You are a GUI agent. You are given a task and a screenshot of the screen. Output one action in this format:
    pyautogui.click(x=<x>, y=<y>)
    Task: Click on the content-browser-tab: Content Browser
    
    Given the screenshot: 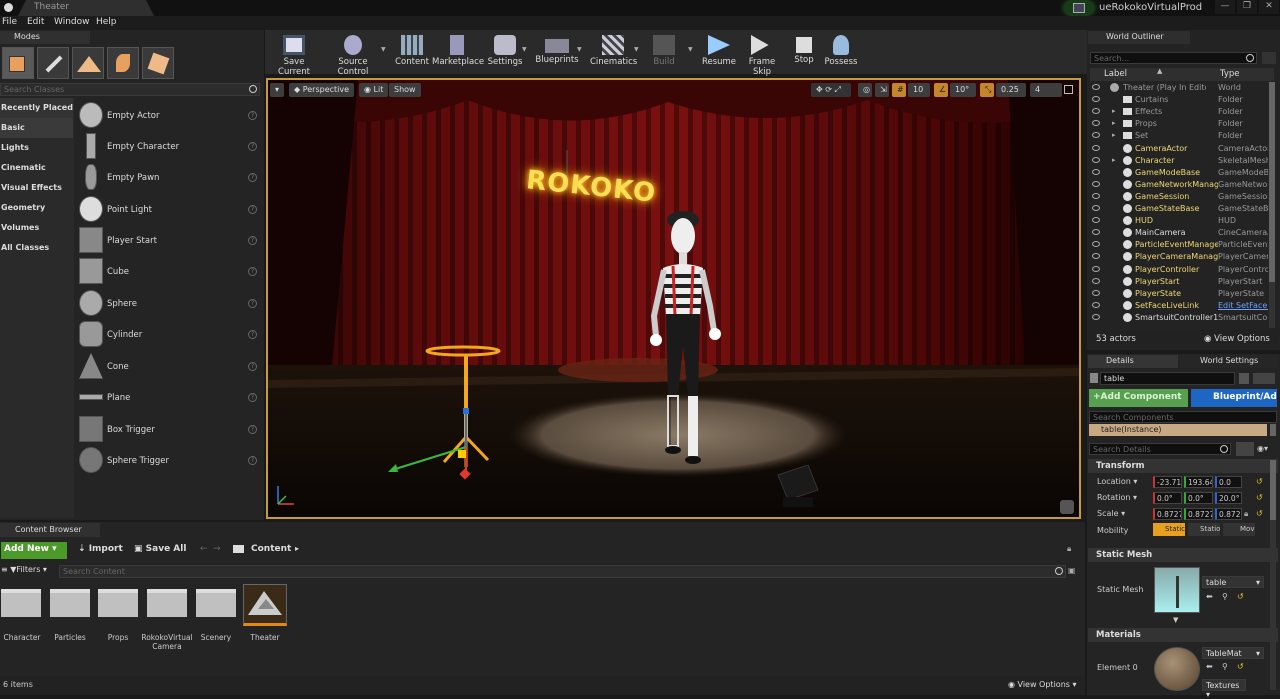 What is the action you would take?
    pyautogui.click(x=50, y=530)
    